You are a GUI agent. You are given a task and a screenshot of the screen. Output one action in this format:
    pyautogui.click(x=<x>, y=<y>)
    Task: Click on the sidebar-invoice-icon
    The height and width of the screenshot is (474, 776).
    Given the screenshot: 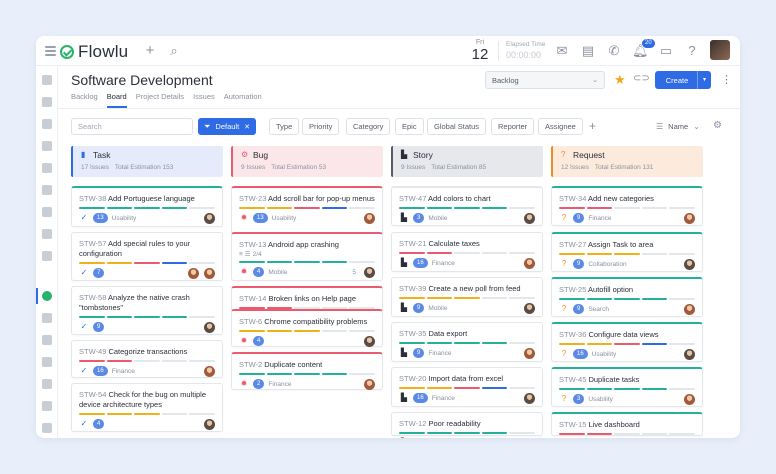 What is the action you would take?
    pyautogui.click(x=47, y=190)
    